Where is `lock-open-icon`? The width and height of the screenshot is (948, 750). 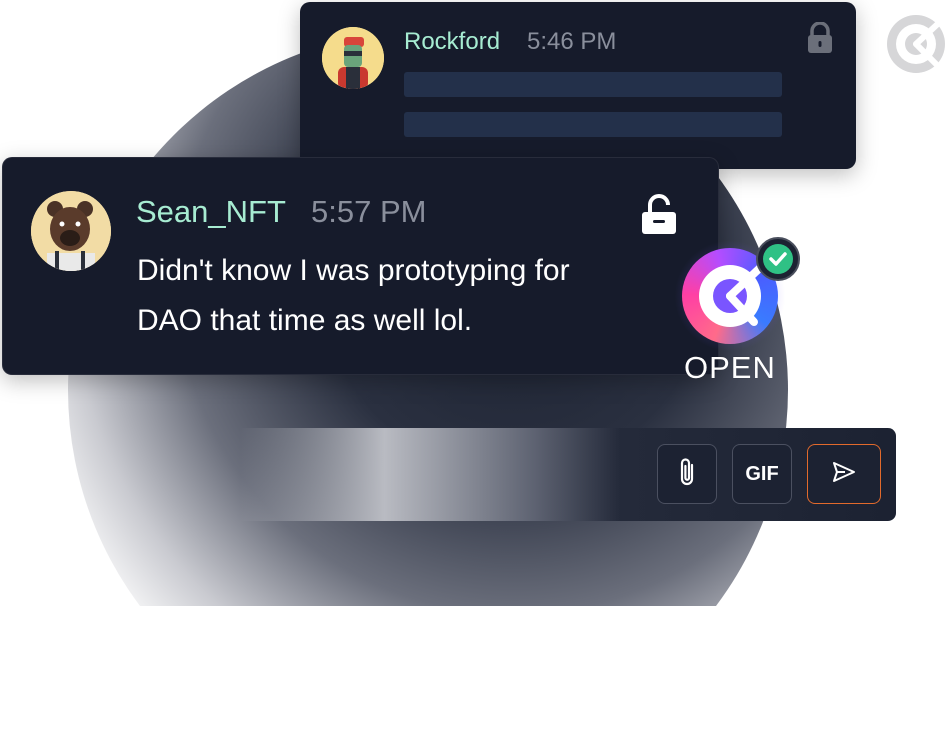
lock-open-icon is located at coordinates (659, 217).